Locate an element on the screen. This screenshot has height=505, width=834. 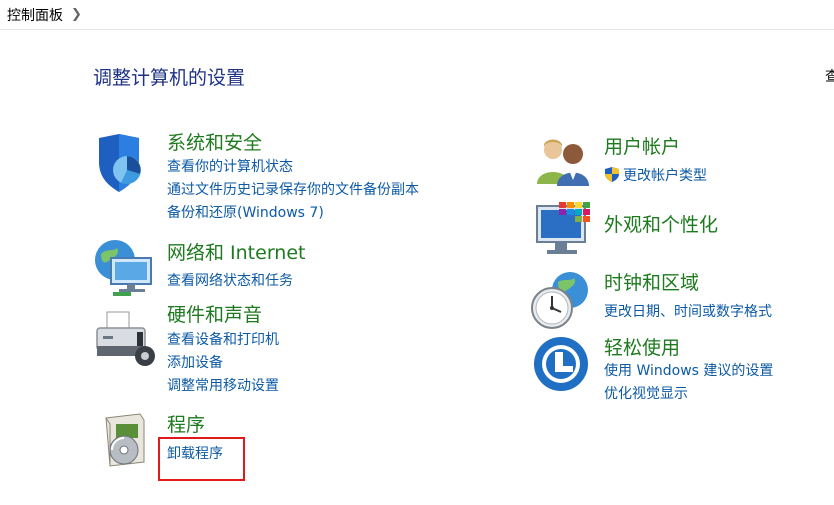
link-optimize-visual-display: 优化视觉显示 is located at coordinates (646, 393).